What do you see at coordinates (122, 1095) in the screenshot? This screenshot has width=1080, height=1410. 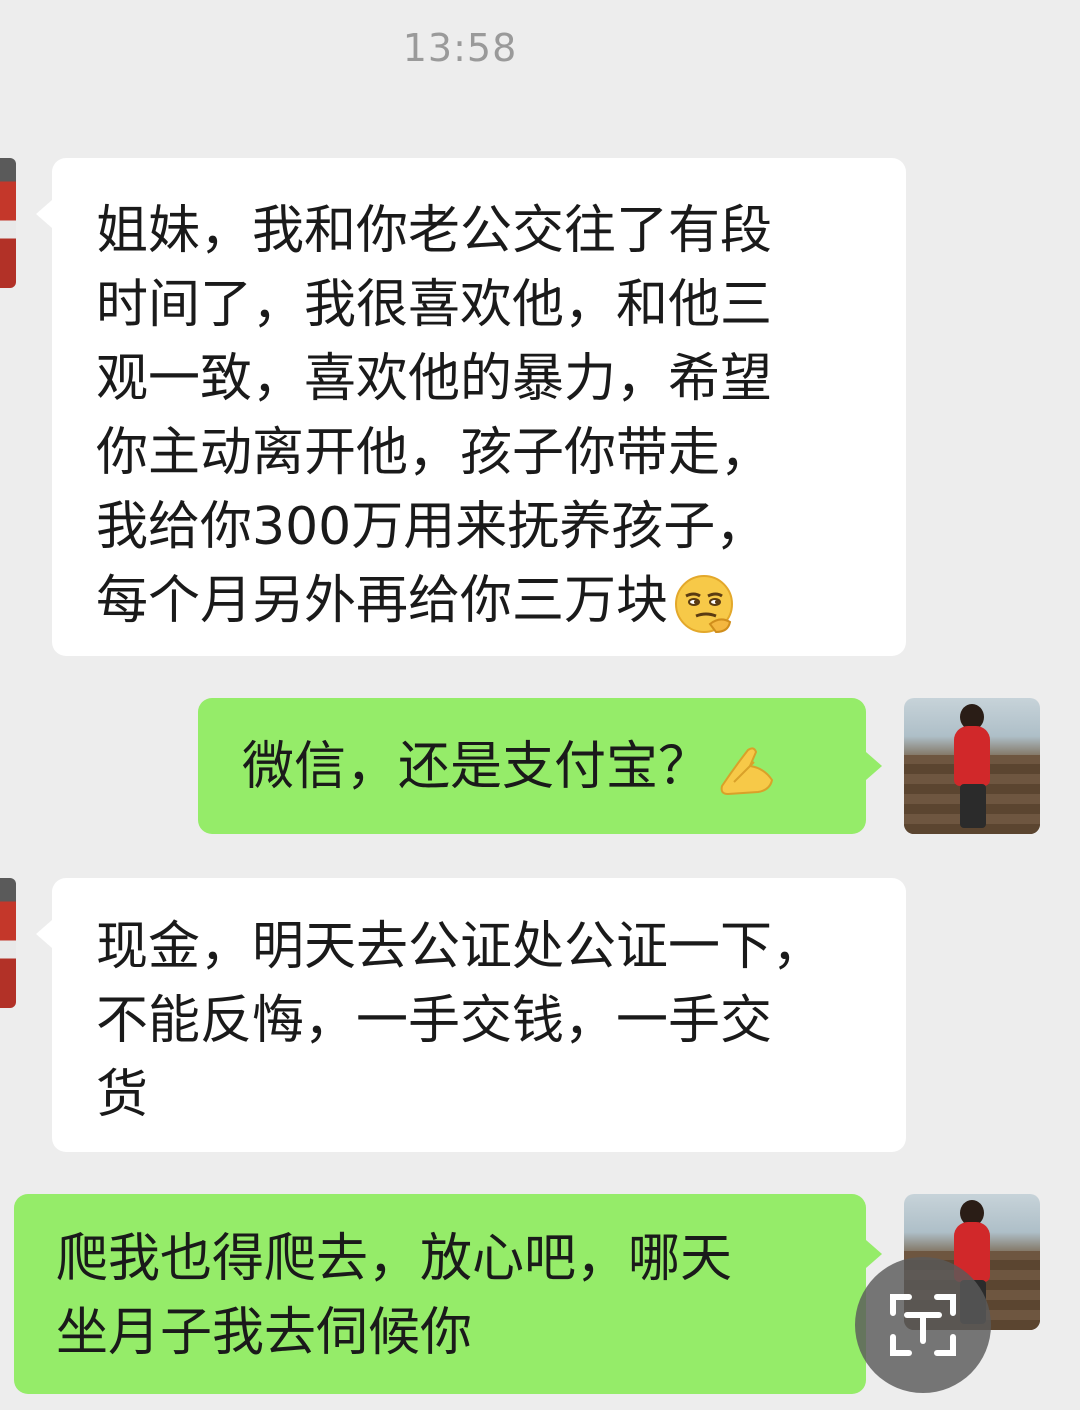 I see `message-line: 货` at bounding box center [122, 1095].